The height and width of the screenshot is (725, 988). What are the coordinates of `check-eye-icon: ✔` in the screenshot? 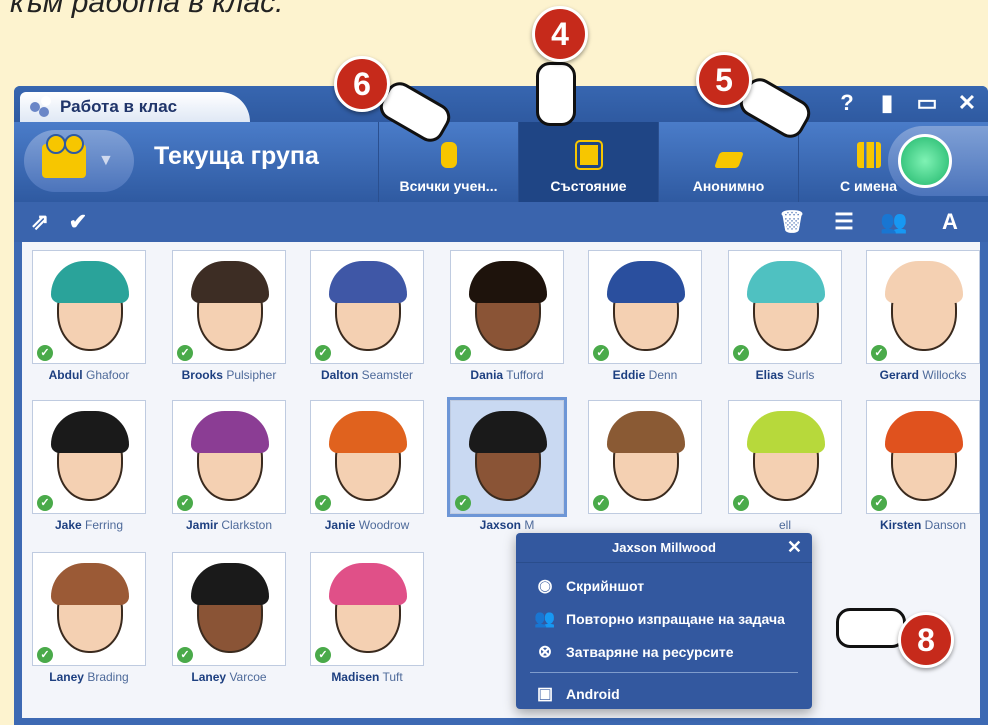 It's located at (78, 222).